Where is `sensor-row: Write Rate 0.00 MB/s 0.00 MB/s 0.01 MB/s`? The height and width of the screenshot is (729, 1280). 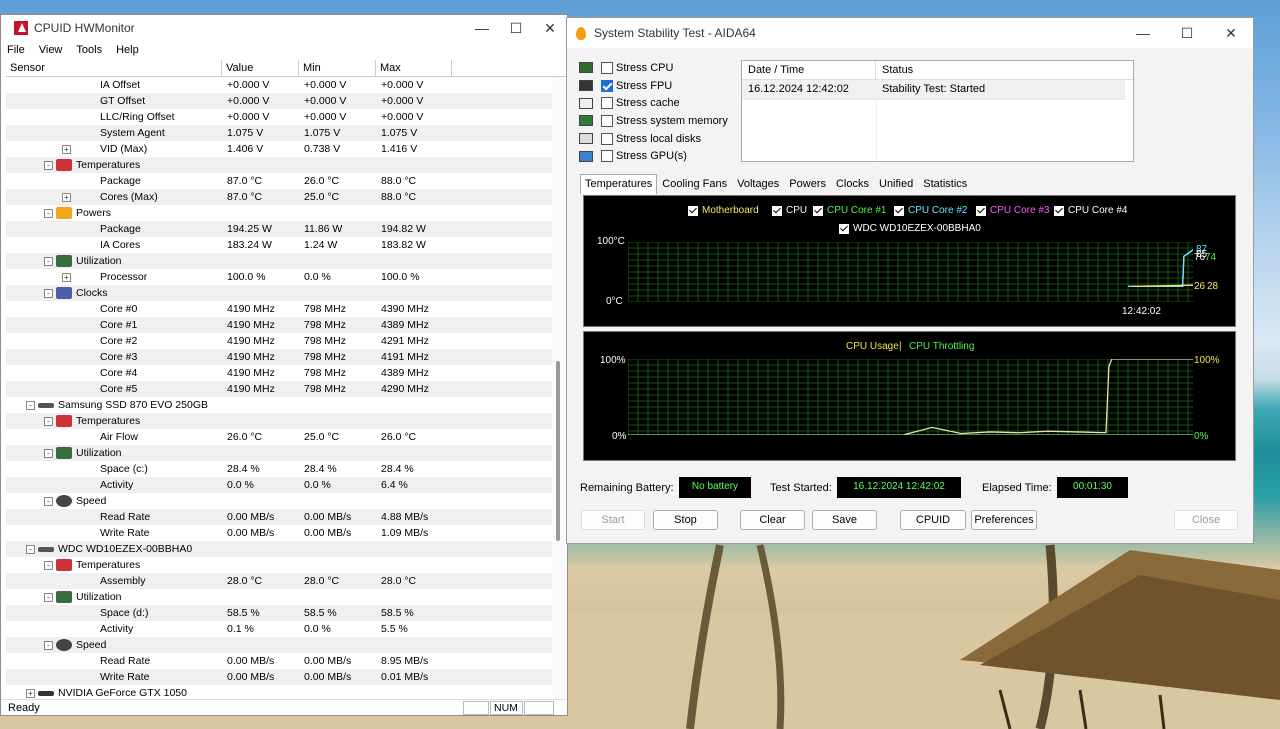 sensor-row: Write Rate 0.00 MB/s 0.00 MB/s 0.01 MB/s is located at coordinates (279, 677).